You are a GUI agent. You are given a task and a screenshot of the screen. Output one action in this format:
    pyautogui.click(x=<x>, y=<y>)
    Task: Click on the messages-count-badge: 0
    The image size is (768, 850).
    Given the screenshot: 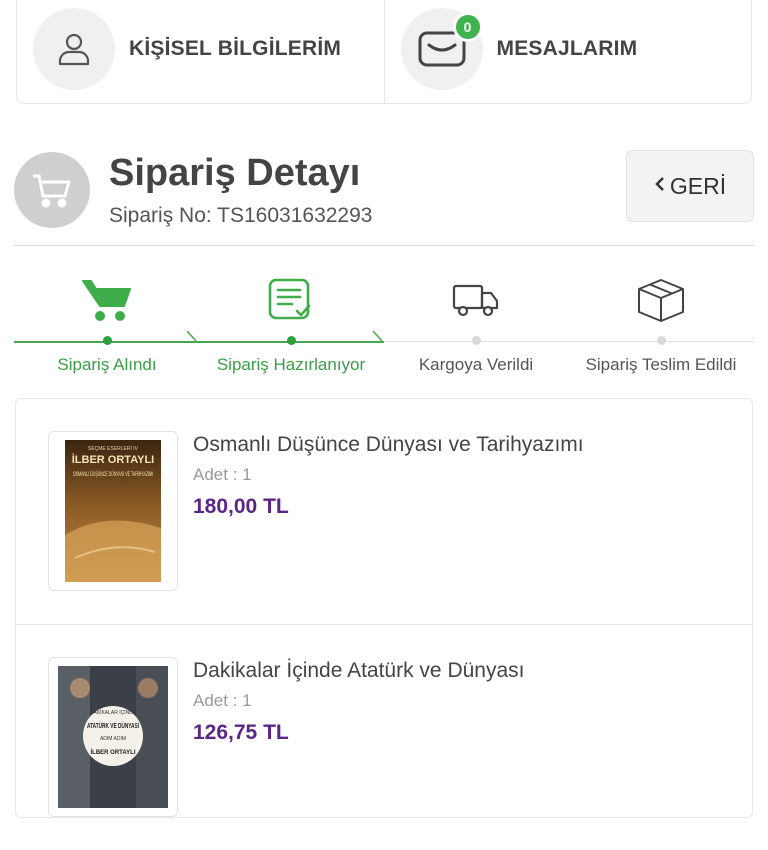 What is the action you would take?
    pyautogui.click(x=467, y=27)
    